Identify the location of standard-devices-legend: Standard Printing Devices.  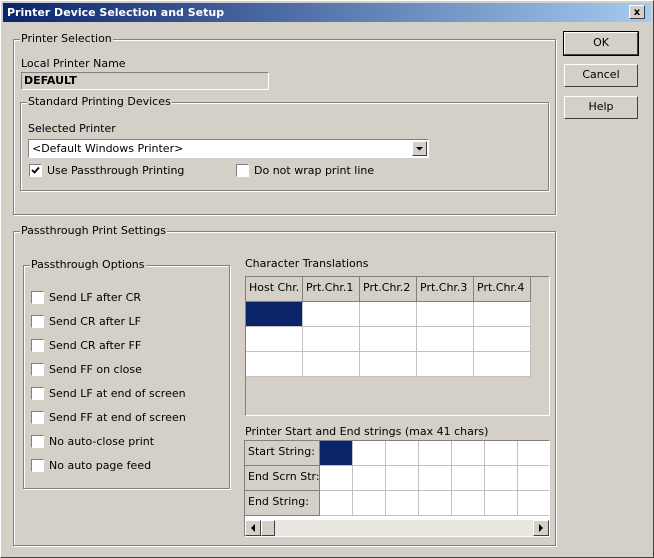
(99, 101).